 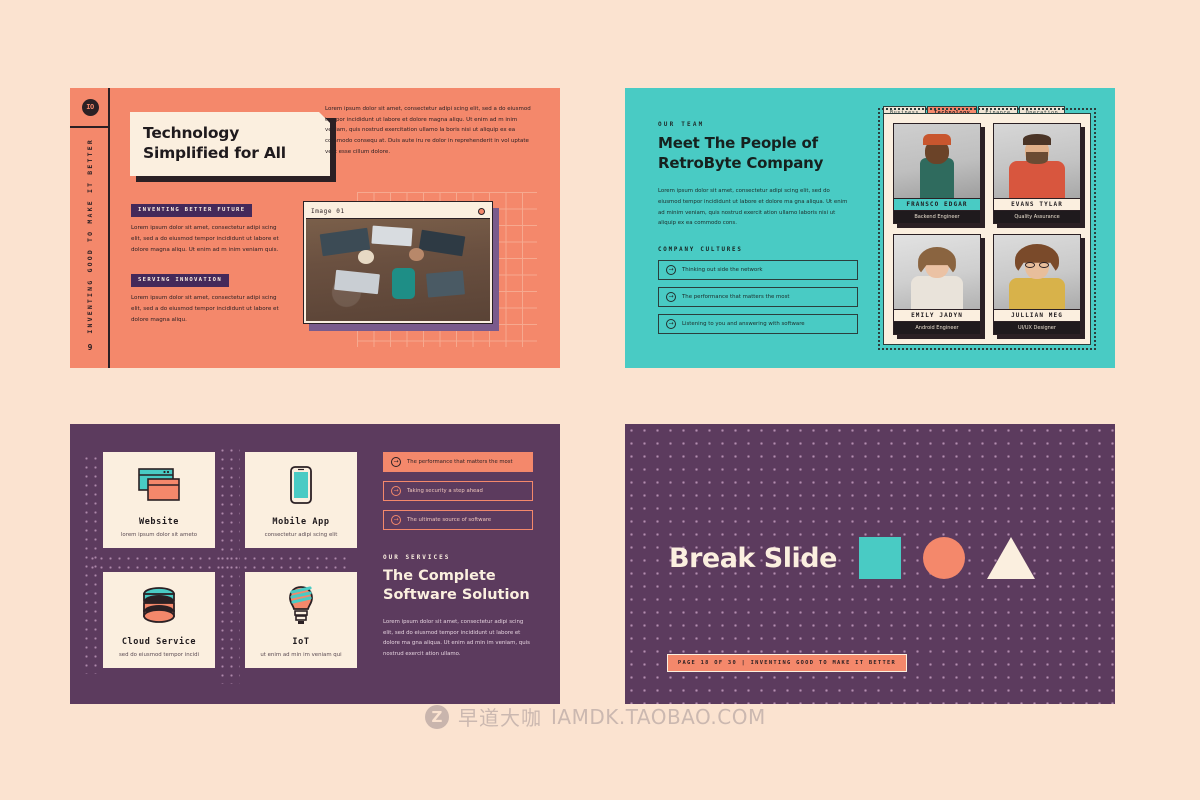 I want to click on image-card-label: Image 01, so click(x=328, y=211).